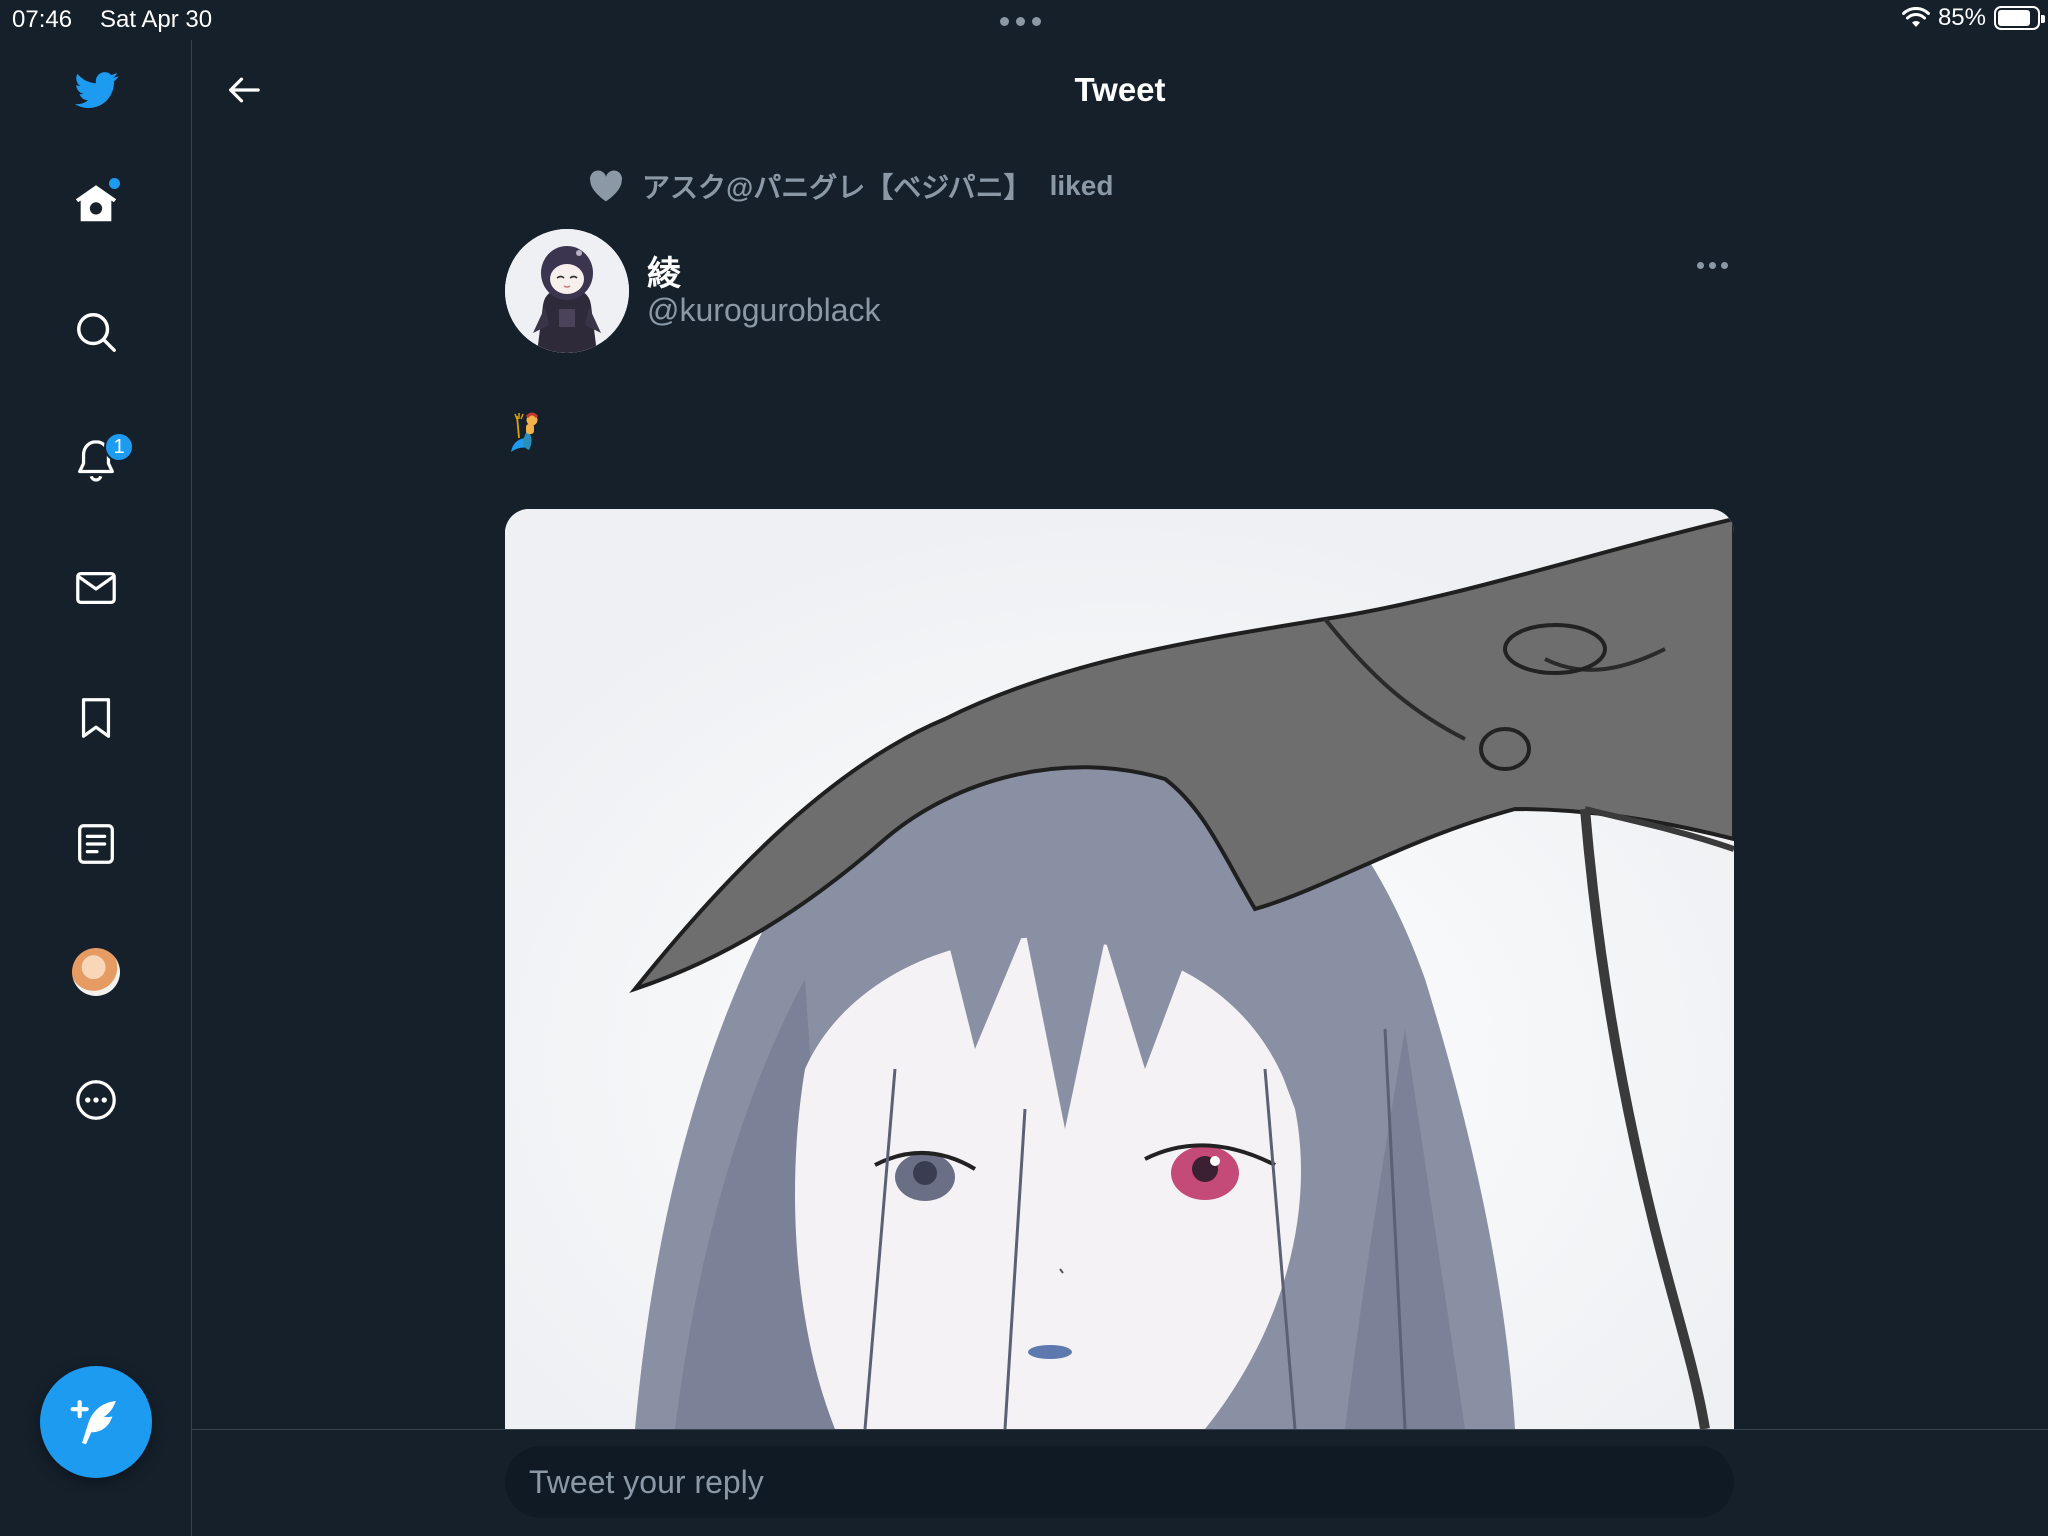 The height and width of the screenshot is (1536, 2048). I want to click on heart-icon, so click(606, 186).